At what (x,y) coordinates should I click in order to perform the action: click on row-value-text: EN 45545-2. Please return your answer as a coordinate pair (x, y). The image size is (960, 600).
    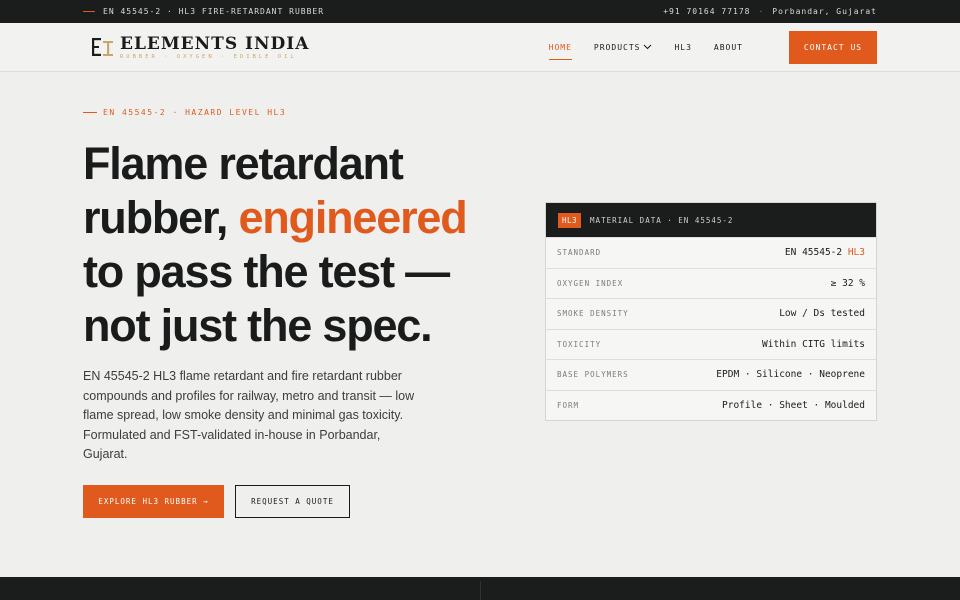
    Looking at the image, I should click on (816, 253).